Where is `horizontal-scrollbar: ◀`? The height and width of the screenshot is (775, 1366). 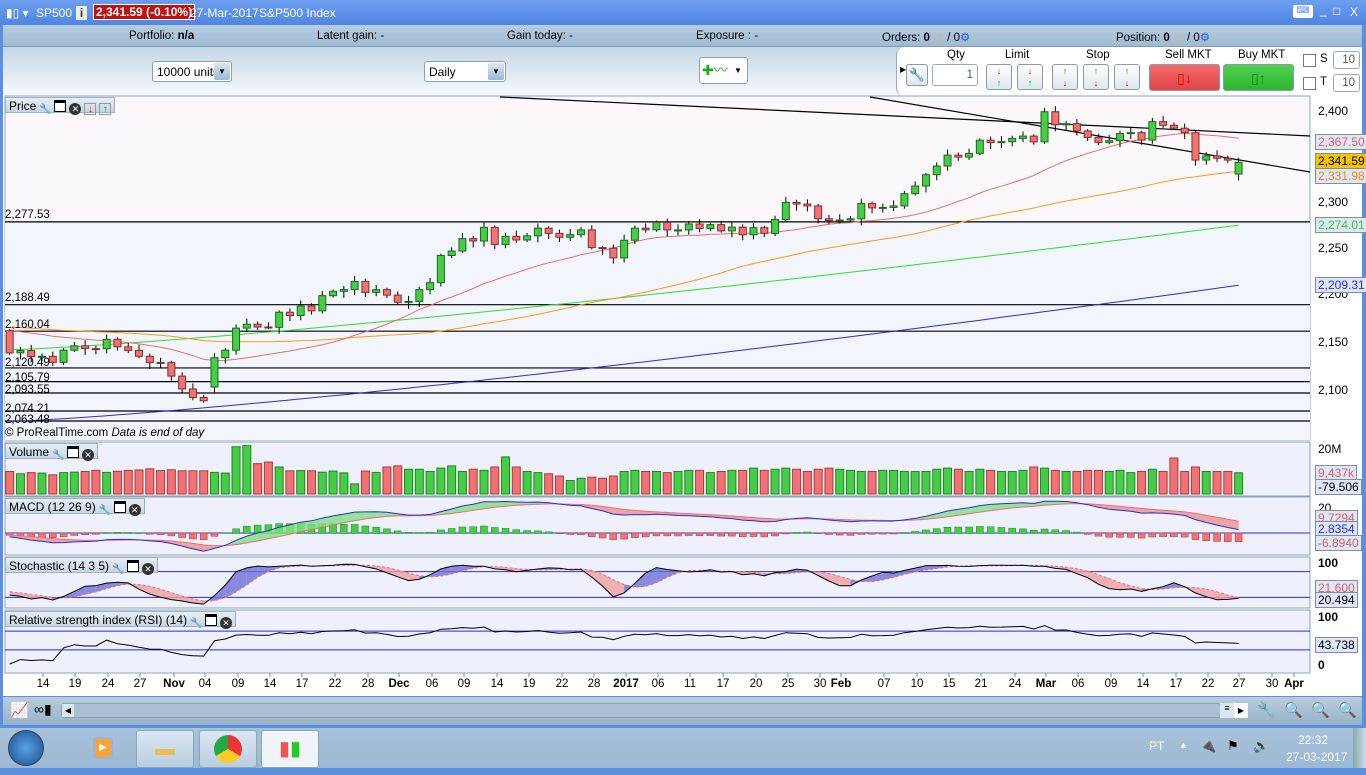 horizontal-scrollbar: ◀ is located at coordinates (641, 710).